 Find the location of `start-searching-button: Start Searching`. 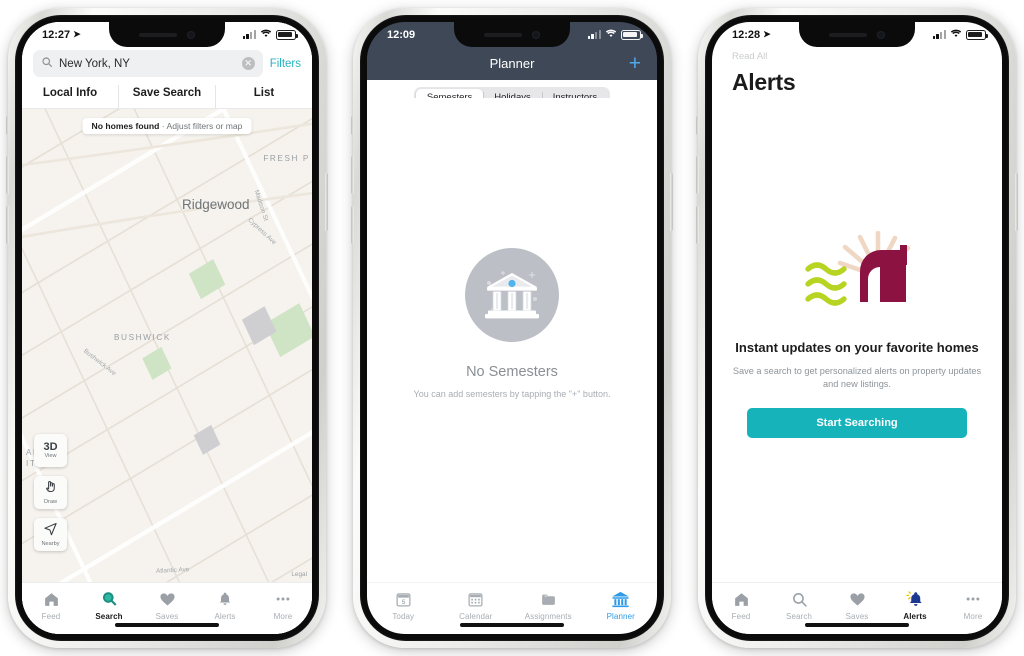

start-searching-button: Start Searching is located at coordinates (857, 423).